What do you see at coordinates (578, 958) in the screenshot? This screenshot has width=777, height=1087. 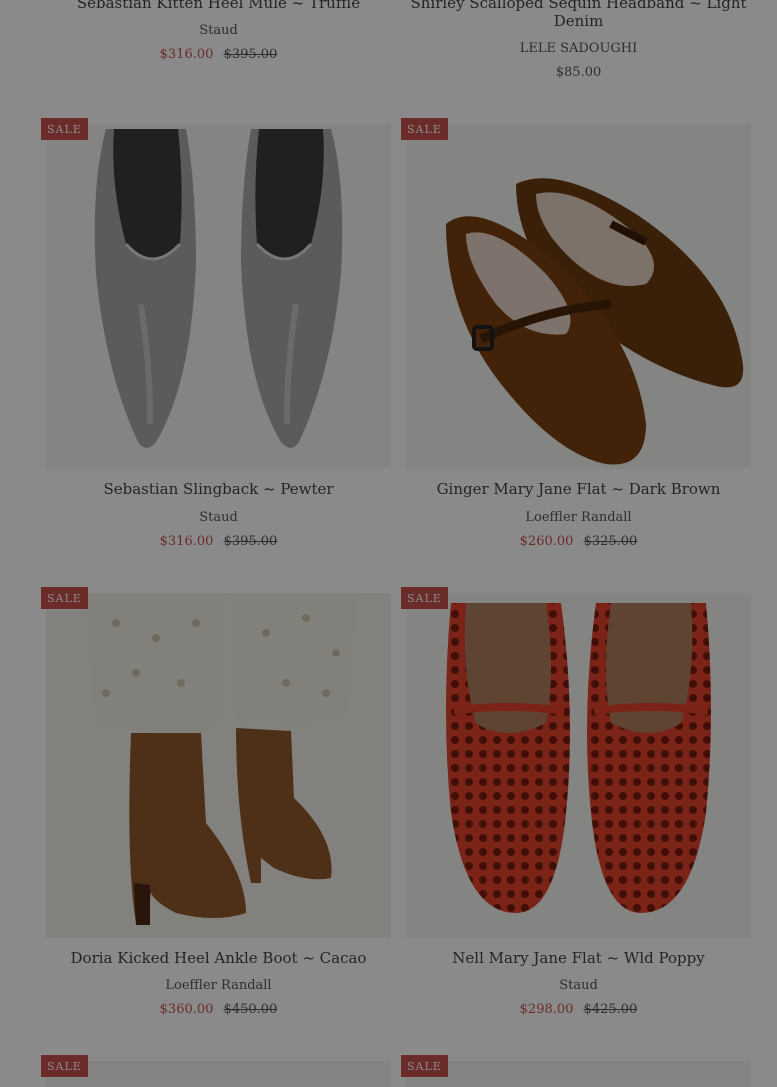 I see `product-title: Nell Mary Jane Flat ~ Wld Poppy` at bounding box center [578, 958].